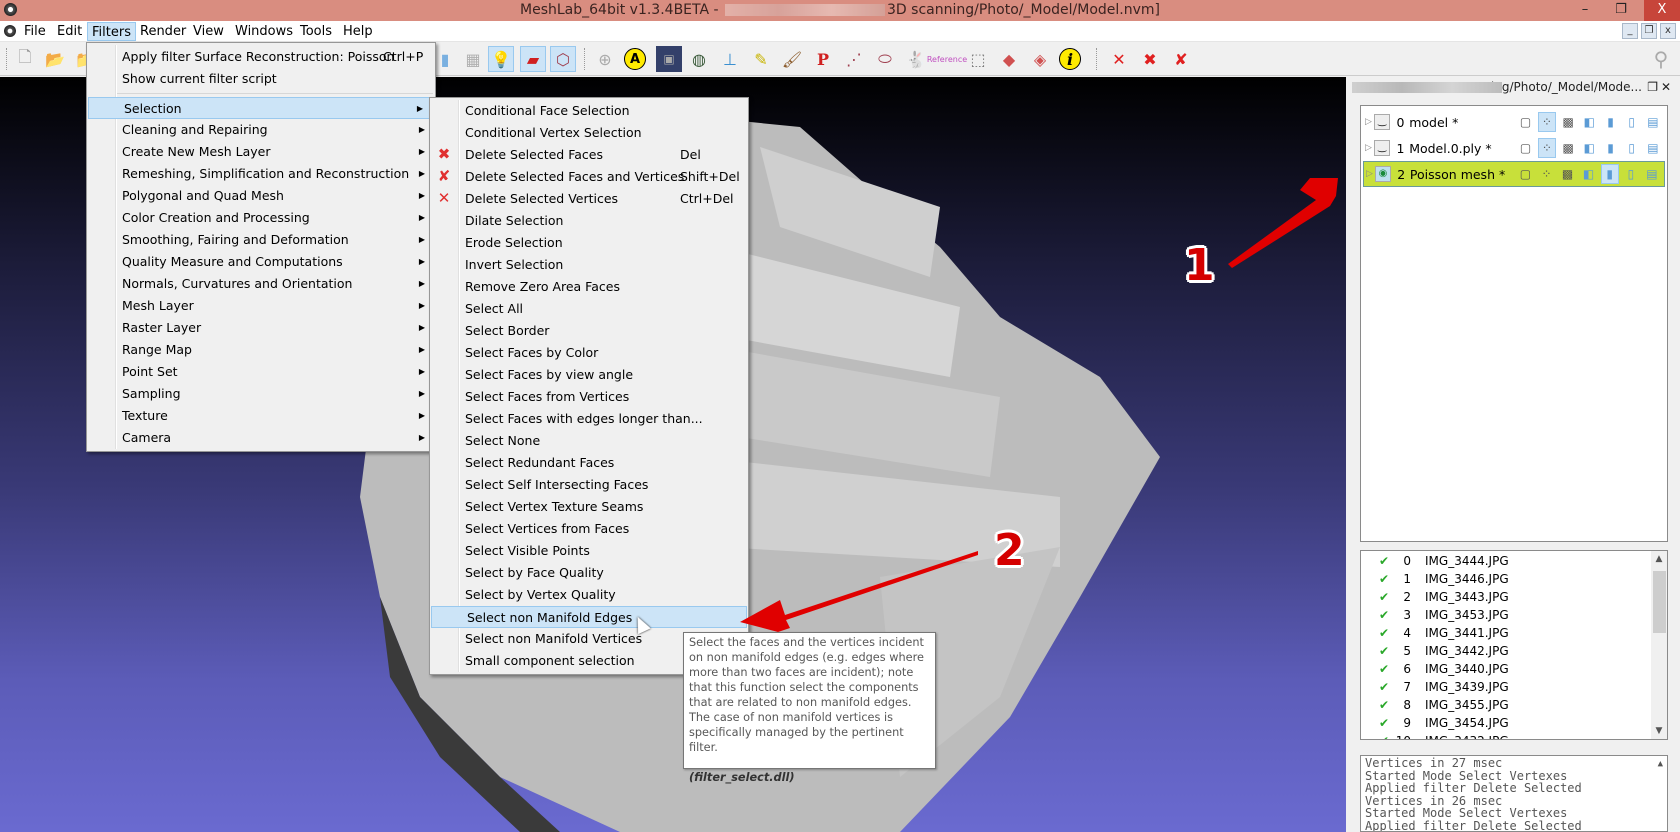 Image resolution: width=1680 pixels, height=832 pixels. I want to click on eye-closed-icon: ‿, so click(1382, 122).